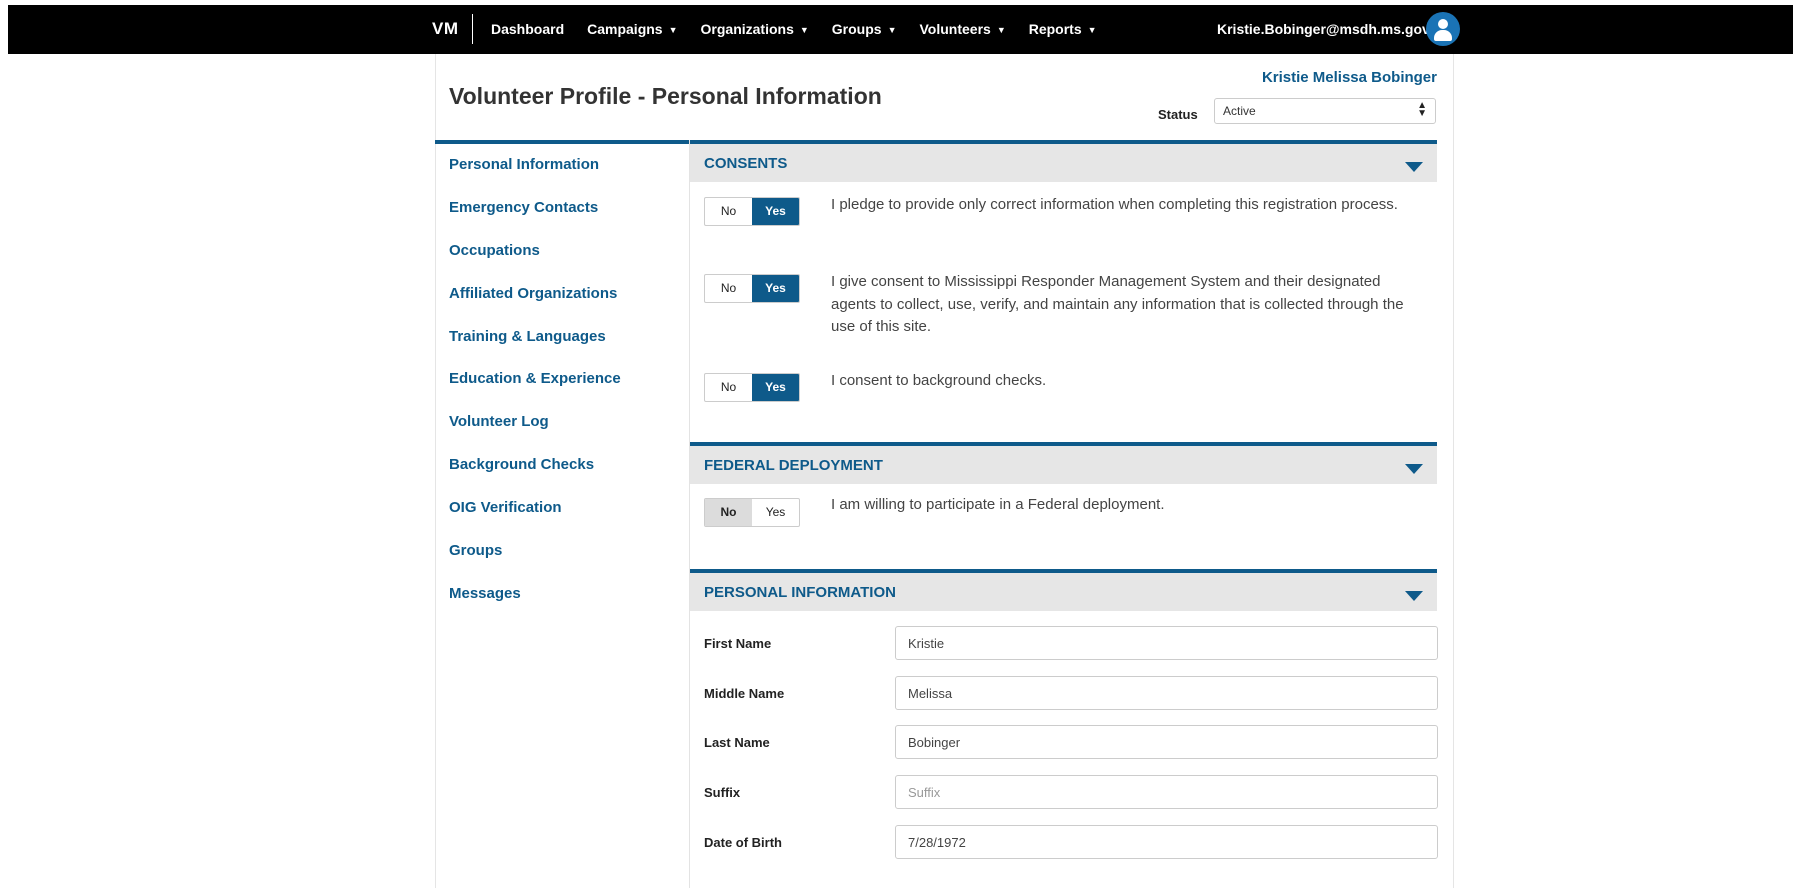 Image resolution: width=1801 pixels, height=888 pixels. What do you see at coordinates (527, 29) in the screenshot?
I see `nav-dashboard: Dashboard` at bounding box center [527, 29].